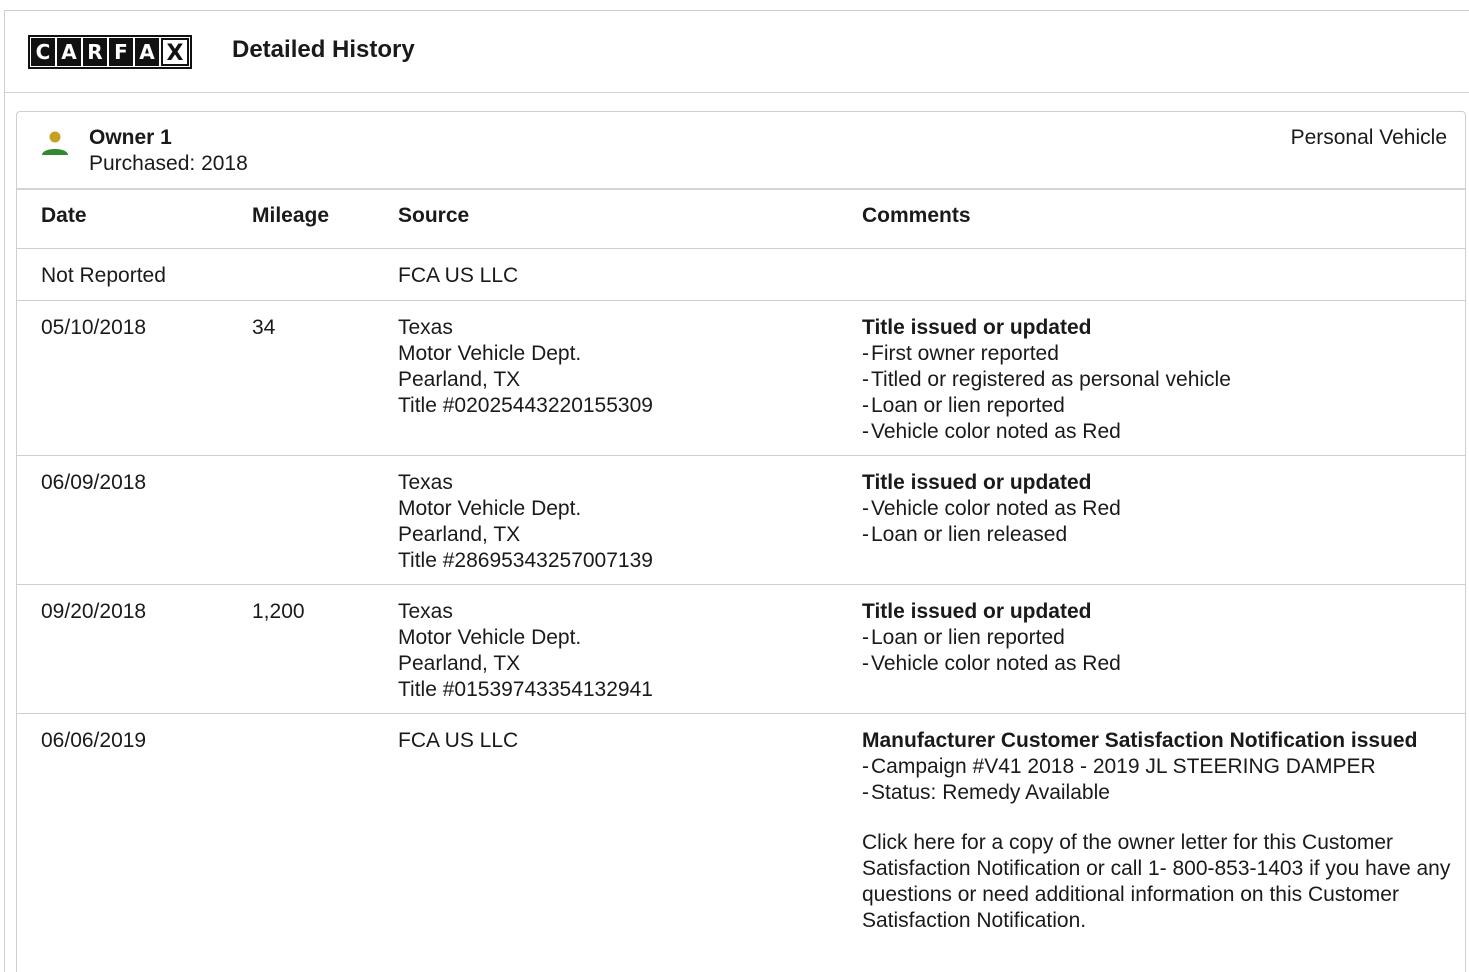  I want to click on owner-name: Owner 1, so click(130, 137).